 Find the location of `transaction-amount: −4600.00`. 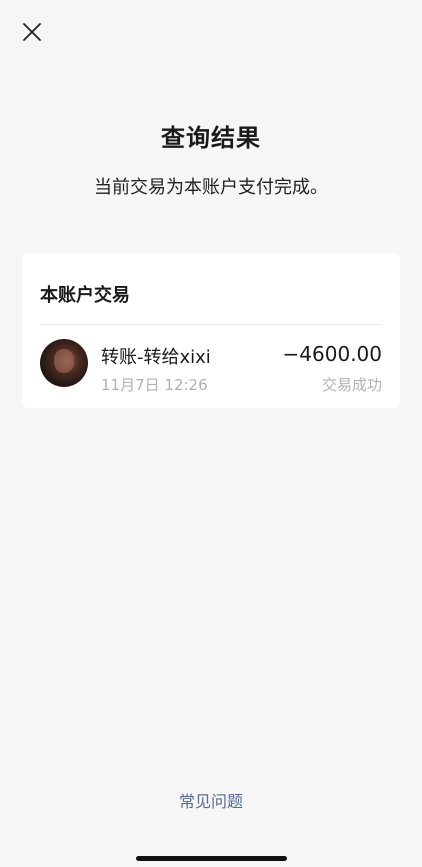

transaction-amount: −4600.00 is located at coordinates (332, 354).